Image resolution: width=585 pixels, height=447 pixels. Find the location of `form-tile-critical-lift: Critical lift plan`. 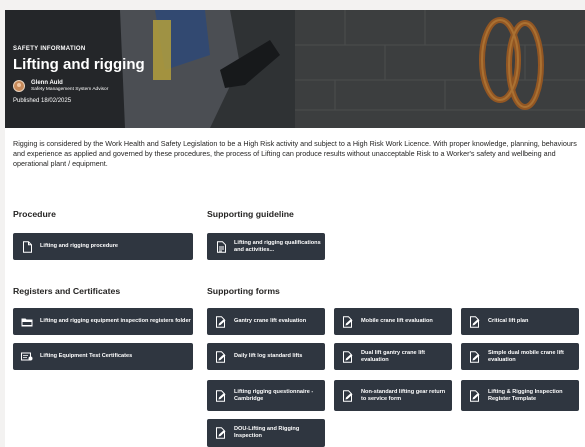

form-tile-critical-lift: Critical lift plan is located at coordinates (520, 321).